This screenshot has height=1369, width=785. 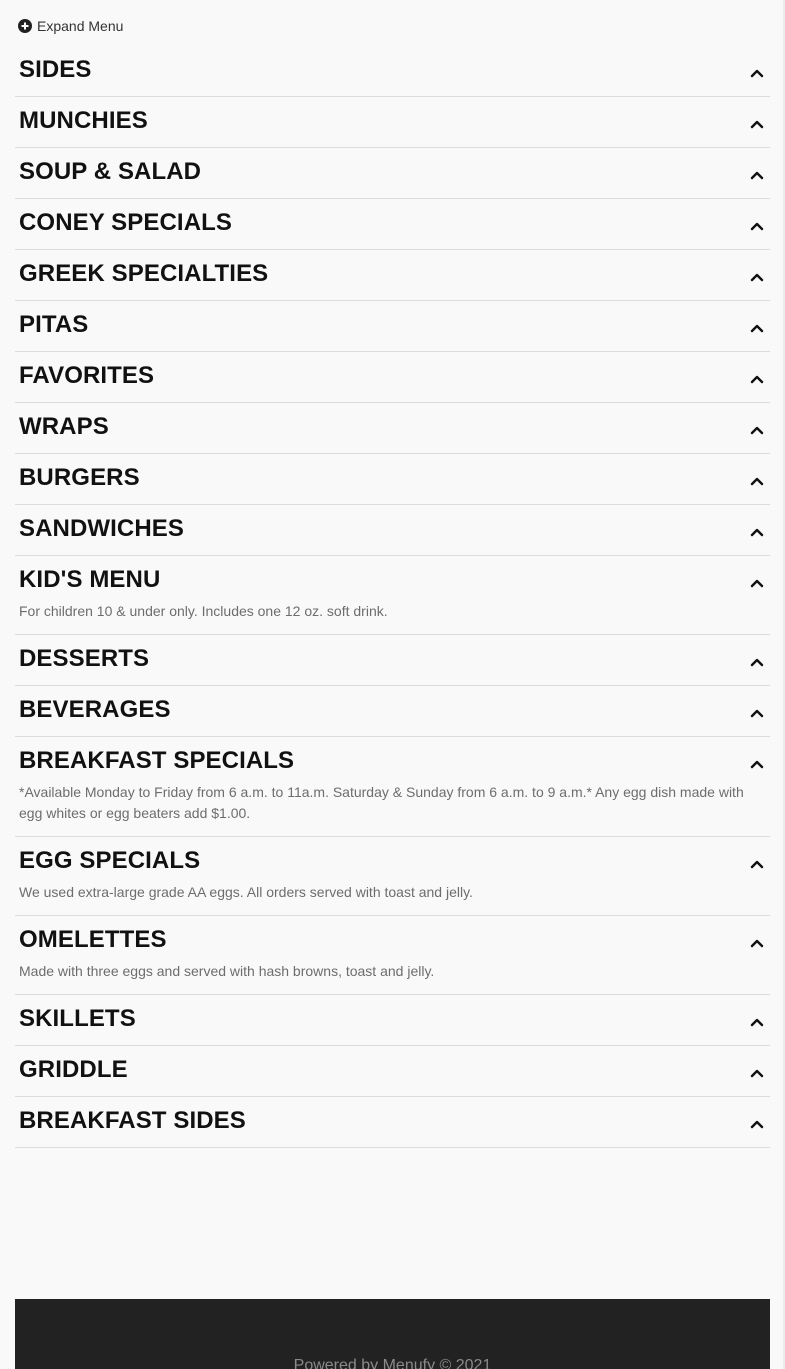 What do you see at coordinates (132, 1120) in the screenshot?
I see `section-title: BREAKFAST SIDES` at bounding box center [132, 1120].